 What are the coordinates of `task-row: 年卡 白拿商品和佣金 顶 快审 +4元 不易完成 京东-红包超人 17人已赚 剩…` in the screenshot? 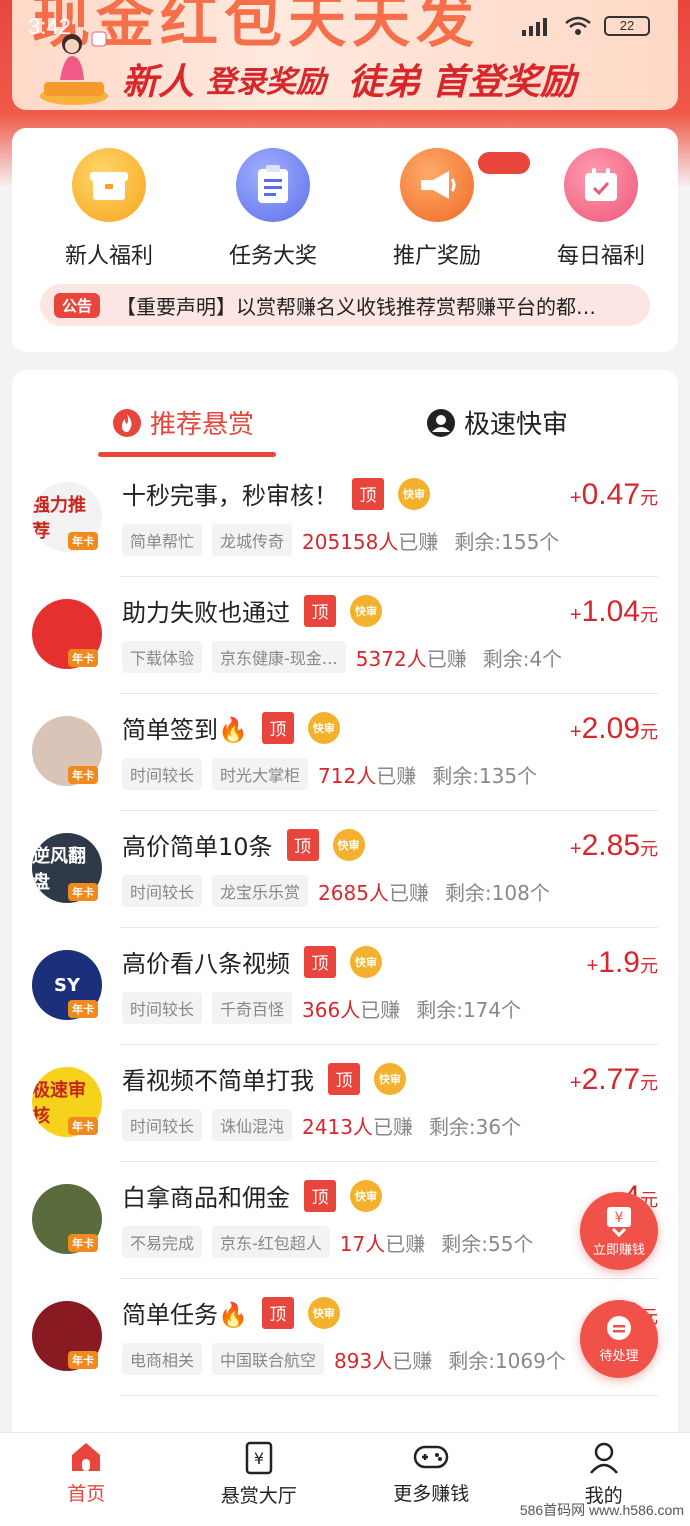 It's located at (345, 1220).